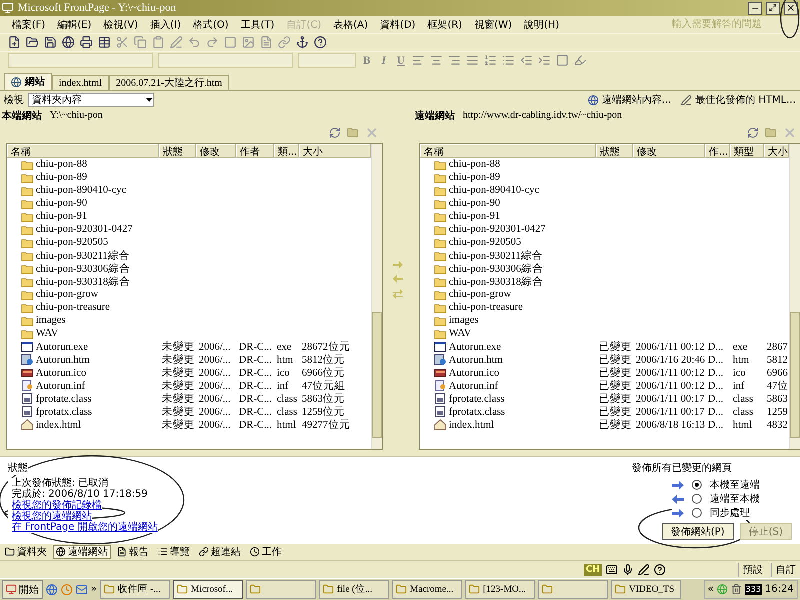 The height and width of the screenshot is (600, 800). I want to click on view-tab: 報告, so click(133, 552).